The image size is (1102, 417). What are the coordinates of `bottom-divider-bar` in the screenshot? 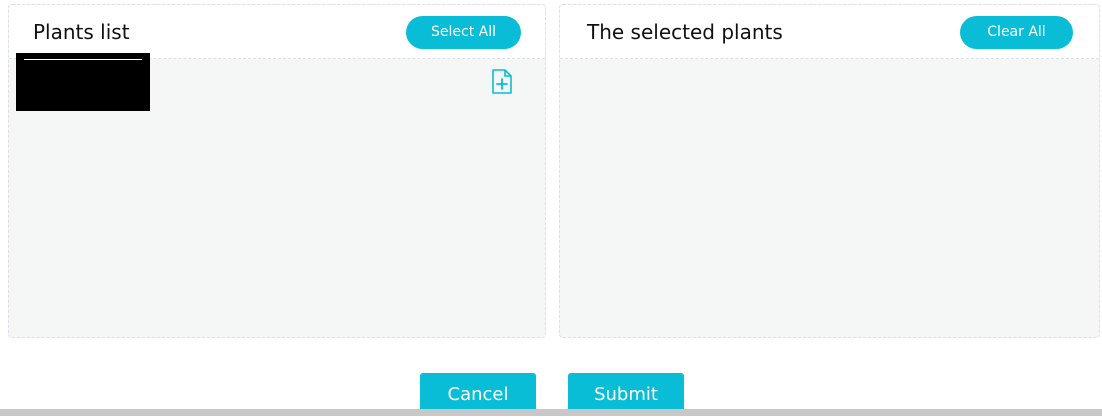 It's located at (551, 412).